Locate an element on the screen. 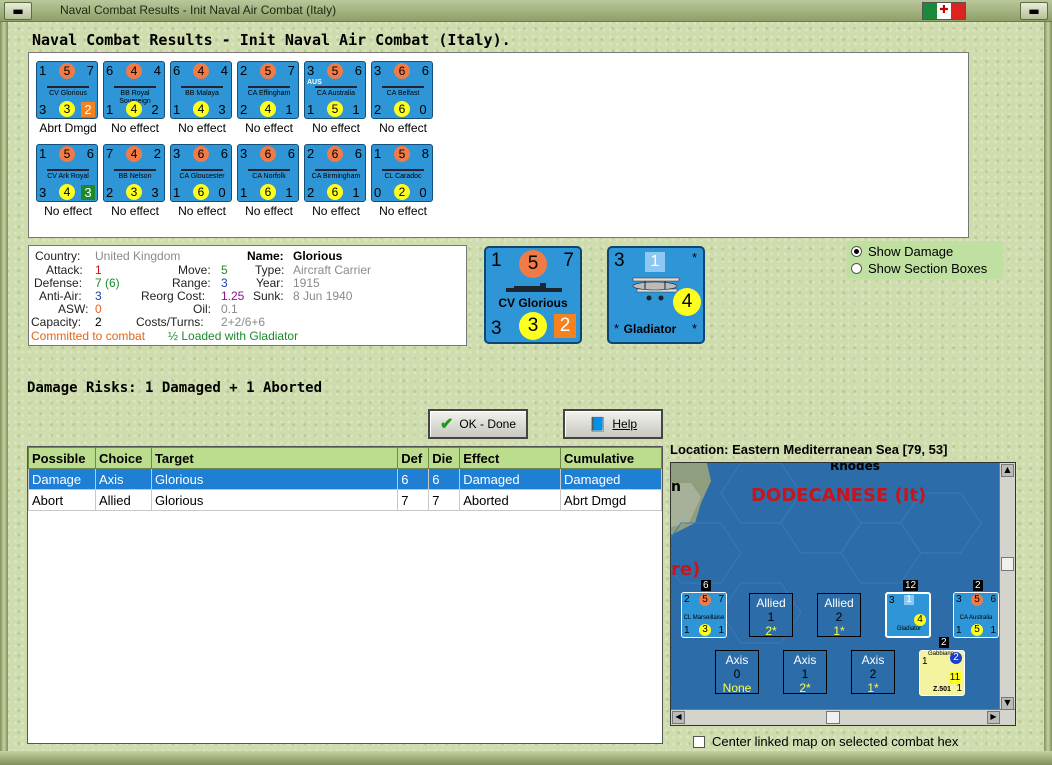 The width and height of the screenshot is (1052, 765). map-unit-marseillaise: 2 5 7 CL Marseillaise 1 3 1 is located at coordinates (704, 615).